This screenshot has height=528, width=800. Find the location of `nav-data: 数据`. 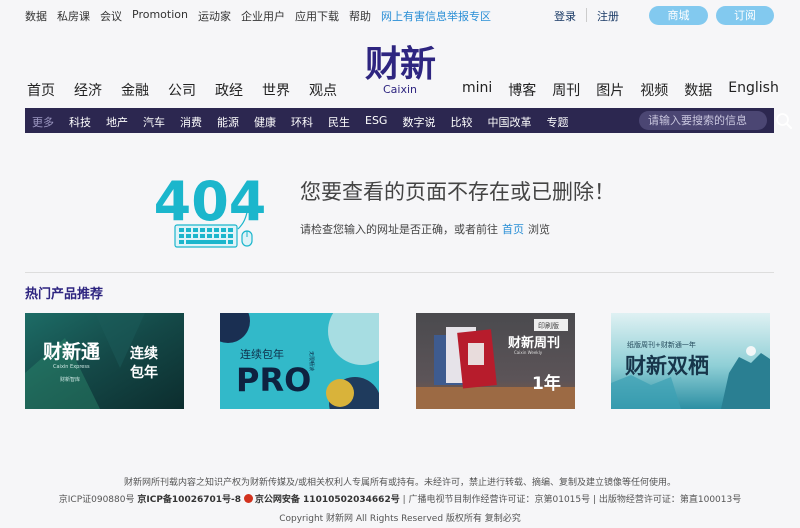

nav-data: 数据 is located at coordinates (698, 90).